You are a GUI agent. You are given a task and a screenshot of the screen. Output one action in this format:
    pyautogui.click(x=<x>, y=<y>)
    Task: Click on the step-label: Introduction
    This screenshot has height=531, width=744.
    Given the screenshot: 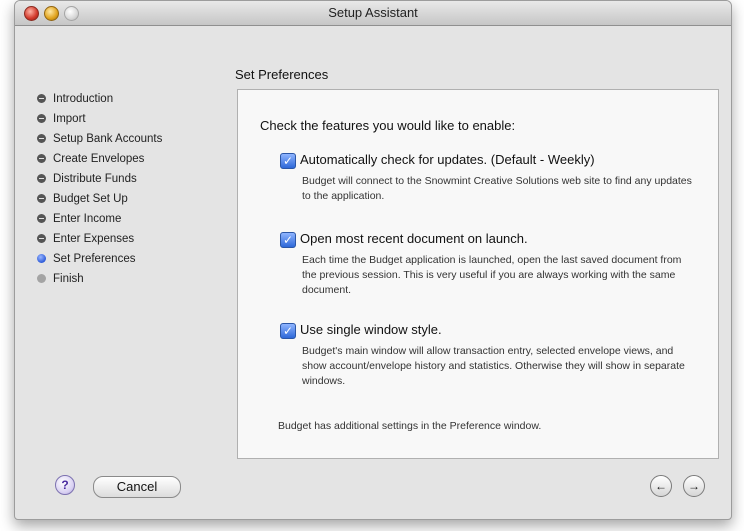 What is the action you would take?
    pyautogui.click(x=83, y=99)
    